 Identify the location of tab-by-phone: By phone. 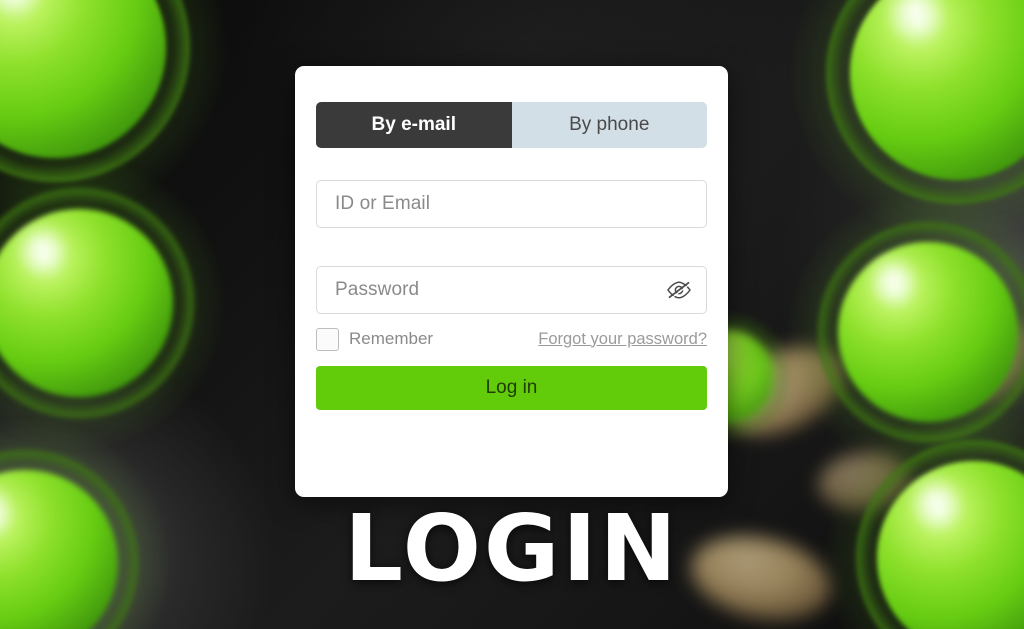
(609, 125).